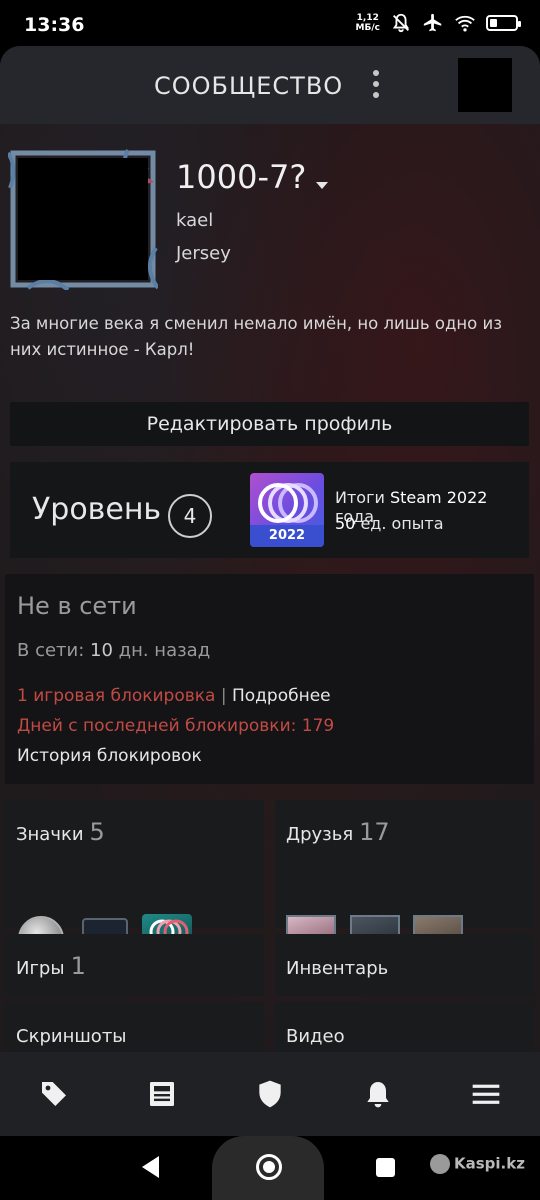  Describe the element at coordinates (249, 86) in the screenshot. I see `page-title: СООБЩЕСТВО` at that location.